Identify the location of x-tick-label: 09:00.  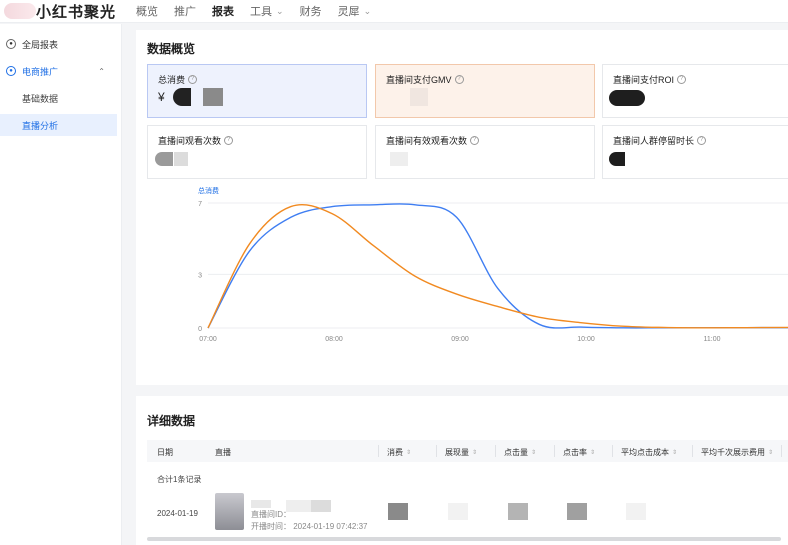
(460, 339).